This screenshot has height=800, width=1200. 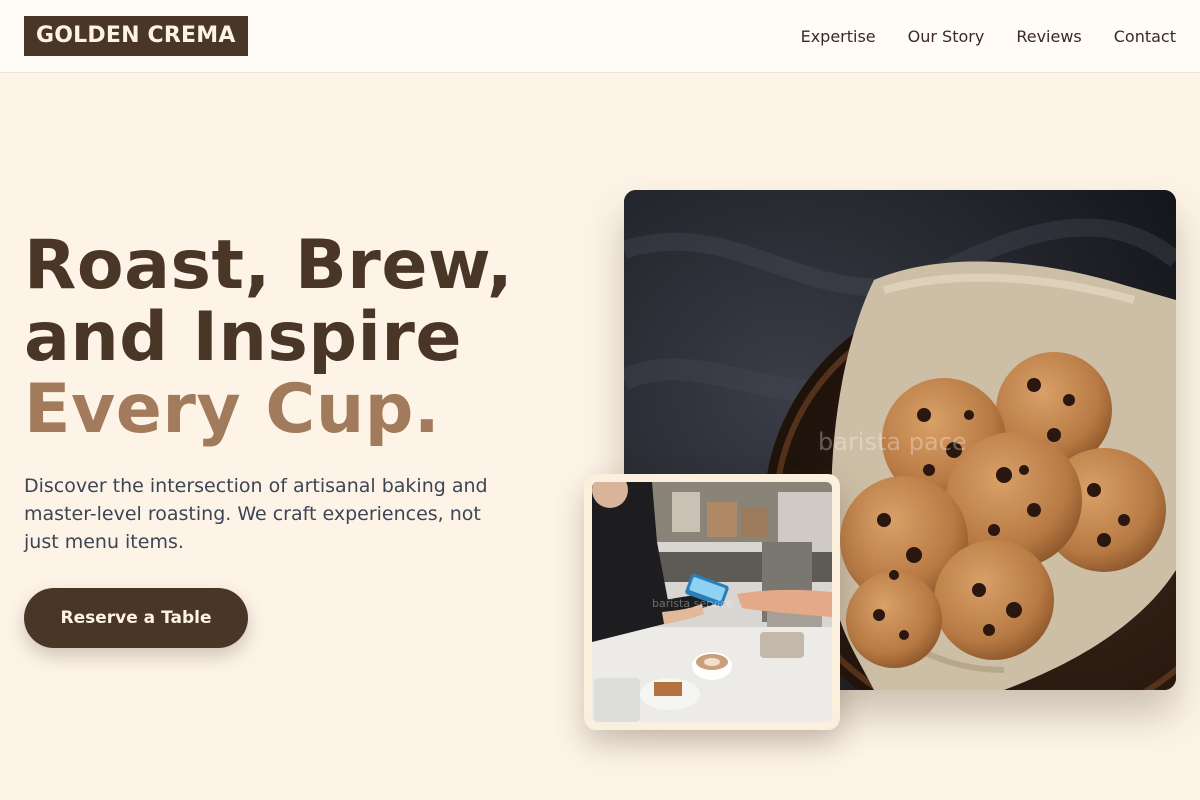 I want to click on nav-link-contact: Contact, so click(x=1145, y=36).